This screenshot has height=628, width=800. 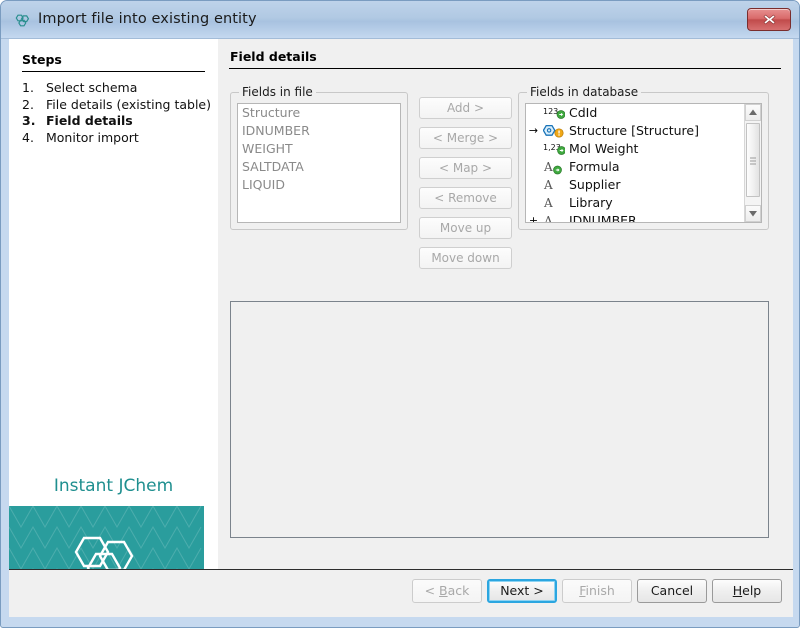 I want to click on list-item: WEIGHT, so click(x=319, y=149).